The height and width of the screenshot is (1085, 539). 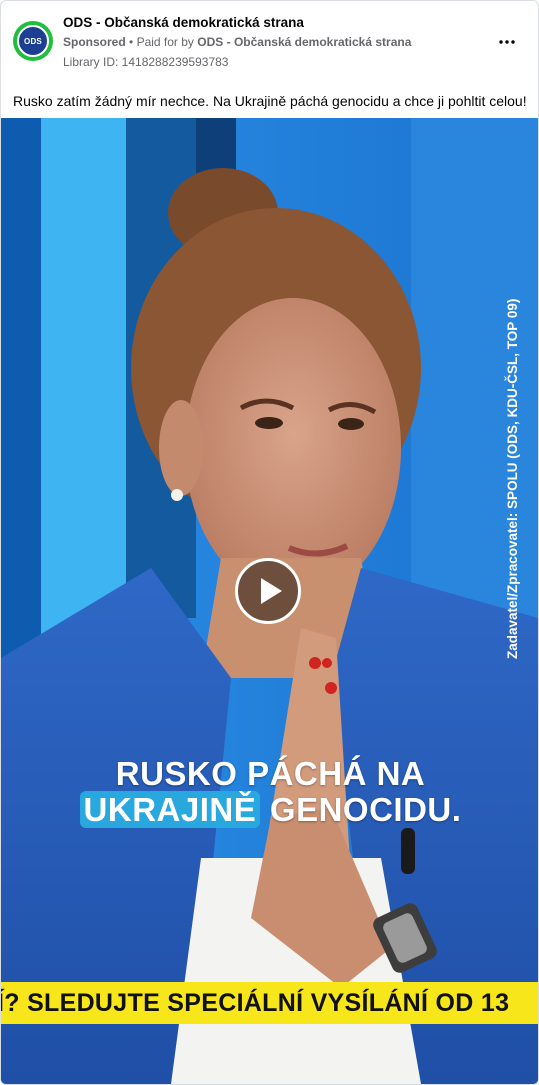 I want to click on more-options-button, so click(x=507, y=42).